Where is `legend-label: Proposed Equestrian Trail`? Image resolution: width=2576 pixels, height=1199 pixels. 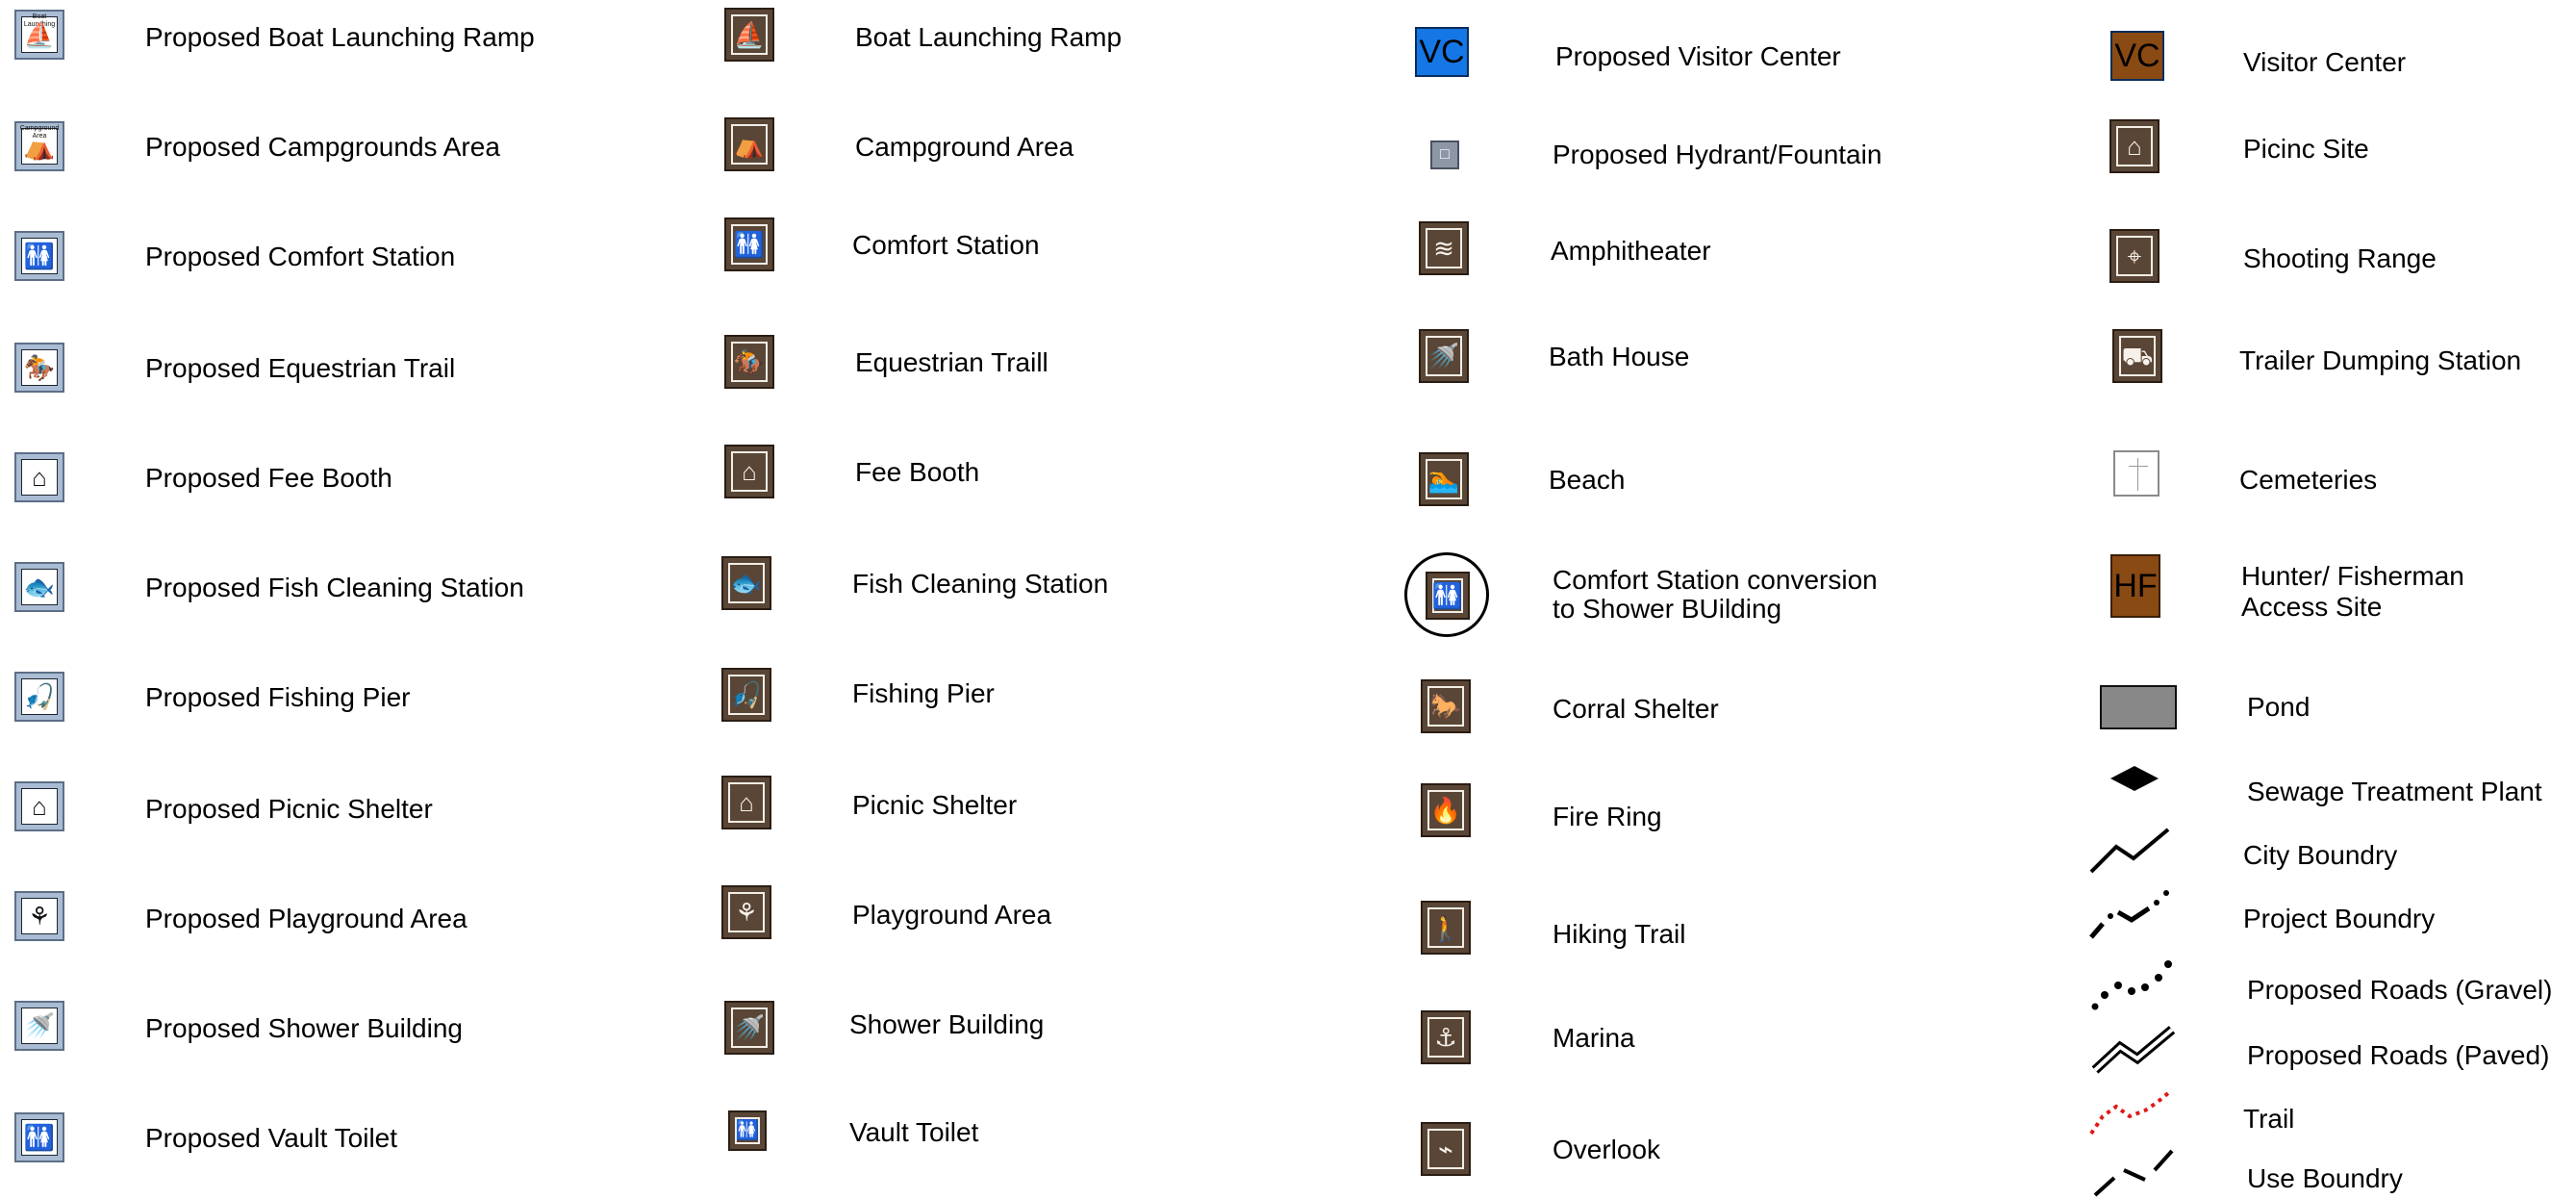
legend-label: Proposed Equestrian Trail is located at coordinates (301, 368).